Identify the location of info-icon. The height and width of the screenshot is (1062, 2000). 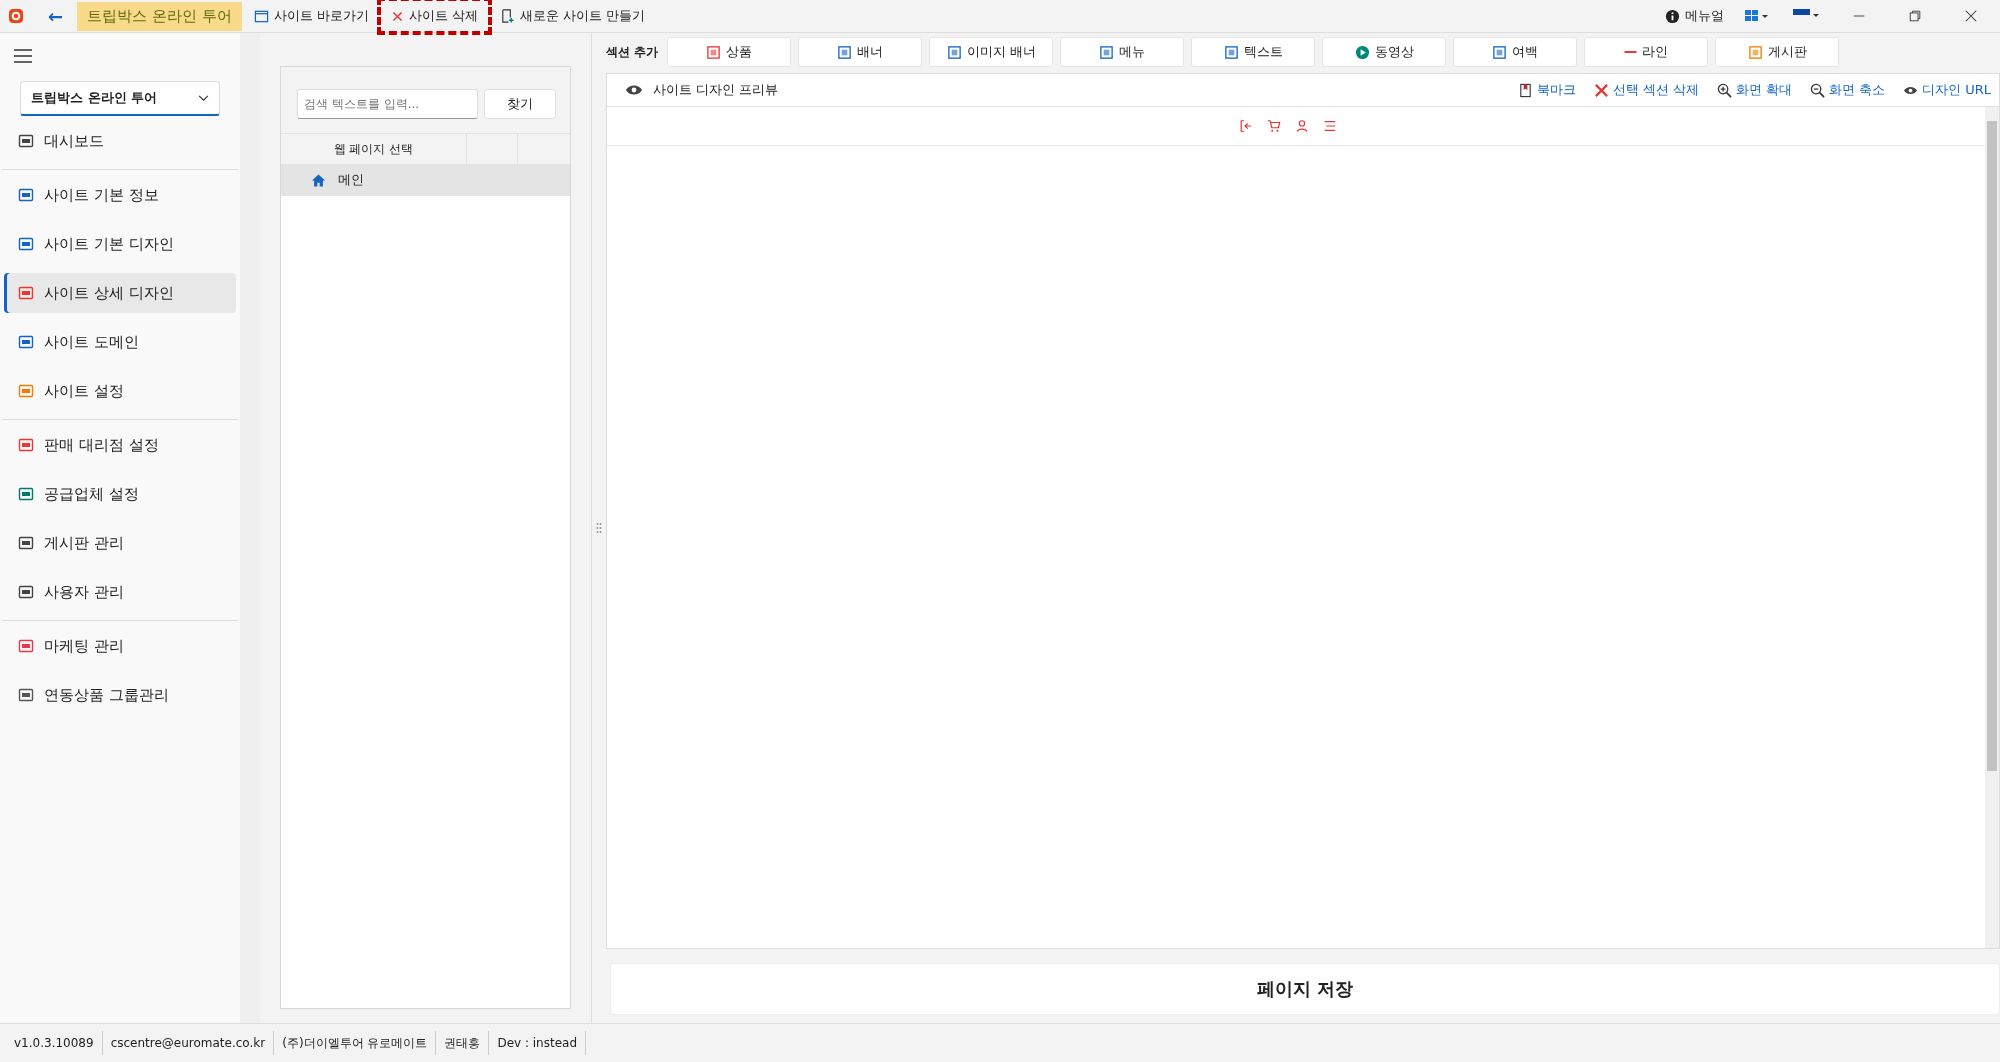
(1672, 16).